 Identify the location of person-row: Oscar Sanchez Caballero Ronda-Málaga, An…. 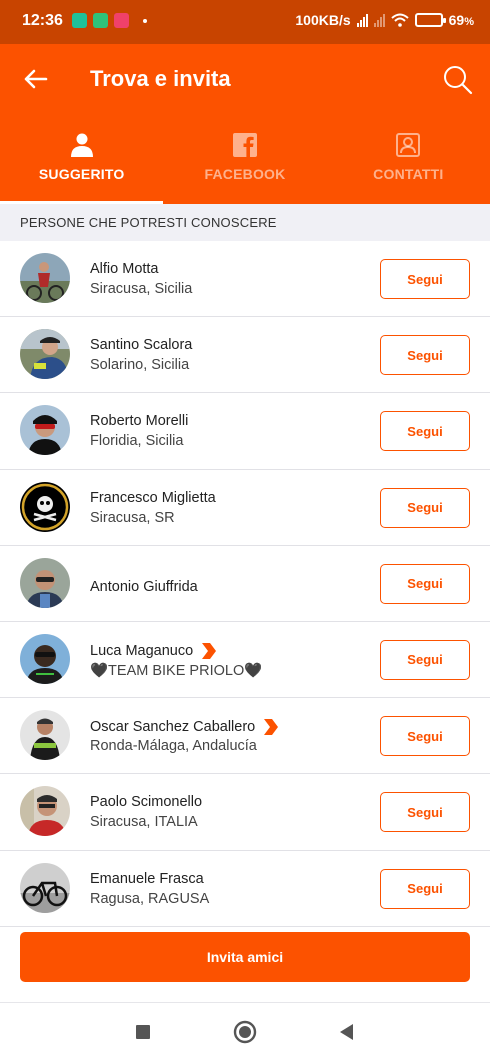
(245, 736).